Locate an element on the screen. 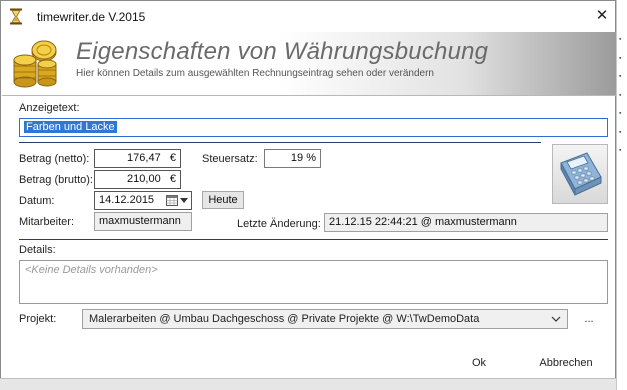 This screenshot has height=390, width=627. details-textarea: <Keine Details vorhanden> is located at coordinates (313, 282).